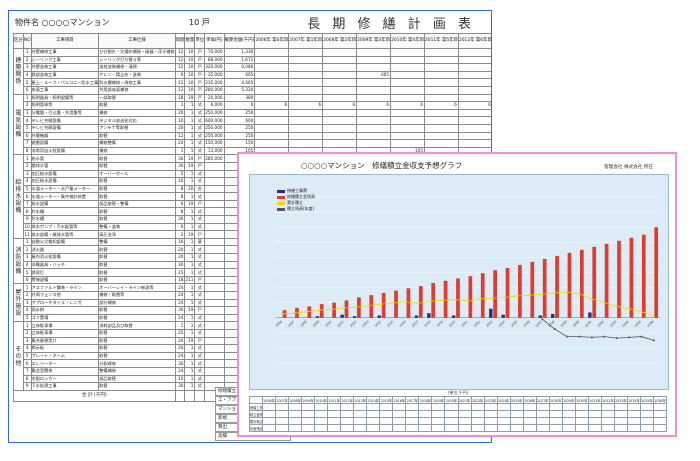 The image size is (700, 461). Describe the element at coordinates (374, 105) in the screenshot. I see `year-cell: 6` at that location.